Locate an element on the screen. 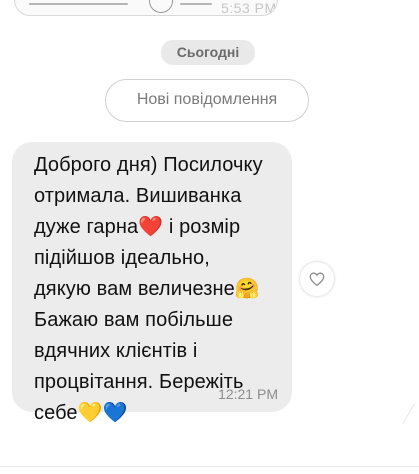 The width and height of the screenshot is (419, 474). edge-divider is located at coordinates (410, 414).